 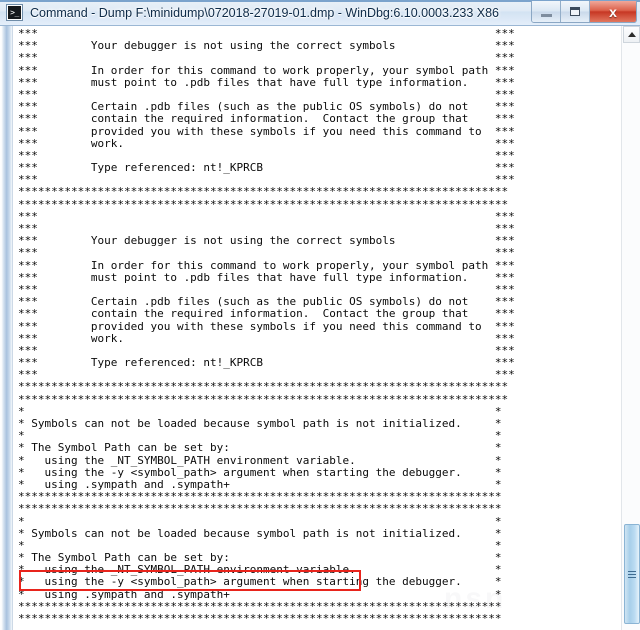 What do you see at coordinates (475, 598) in the screenshot?
I see `watermark-text: nsn` at bounding box center [475, 598].